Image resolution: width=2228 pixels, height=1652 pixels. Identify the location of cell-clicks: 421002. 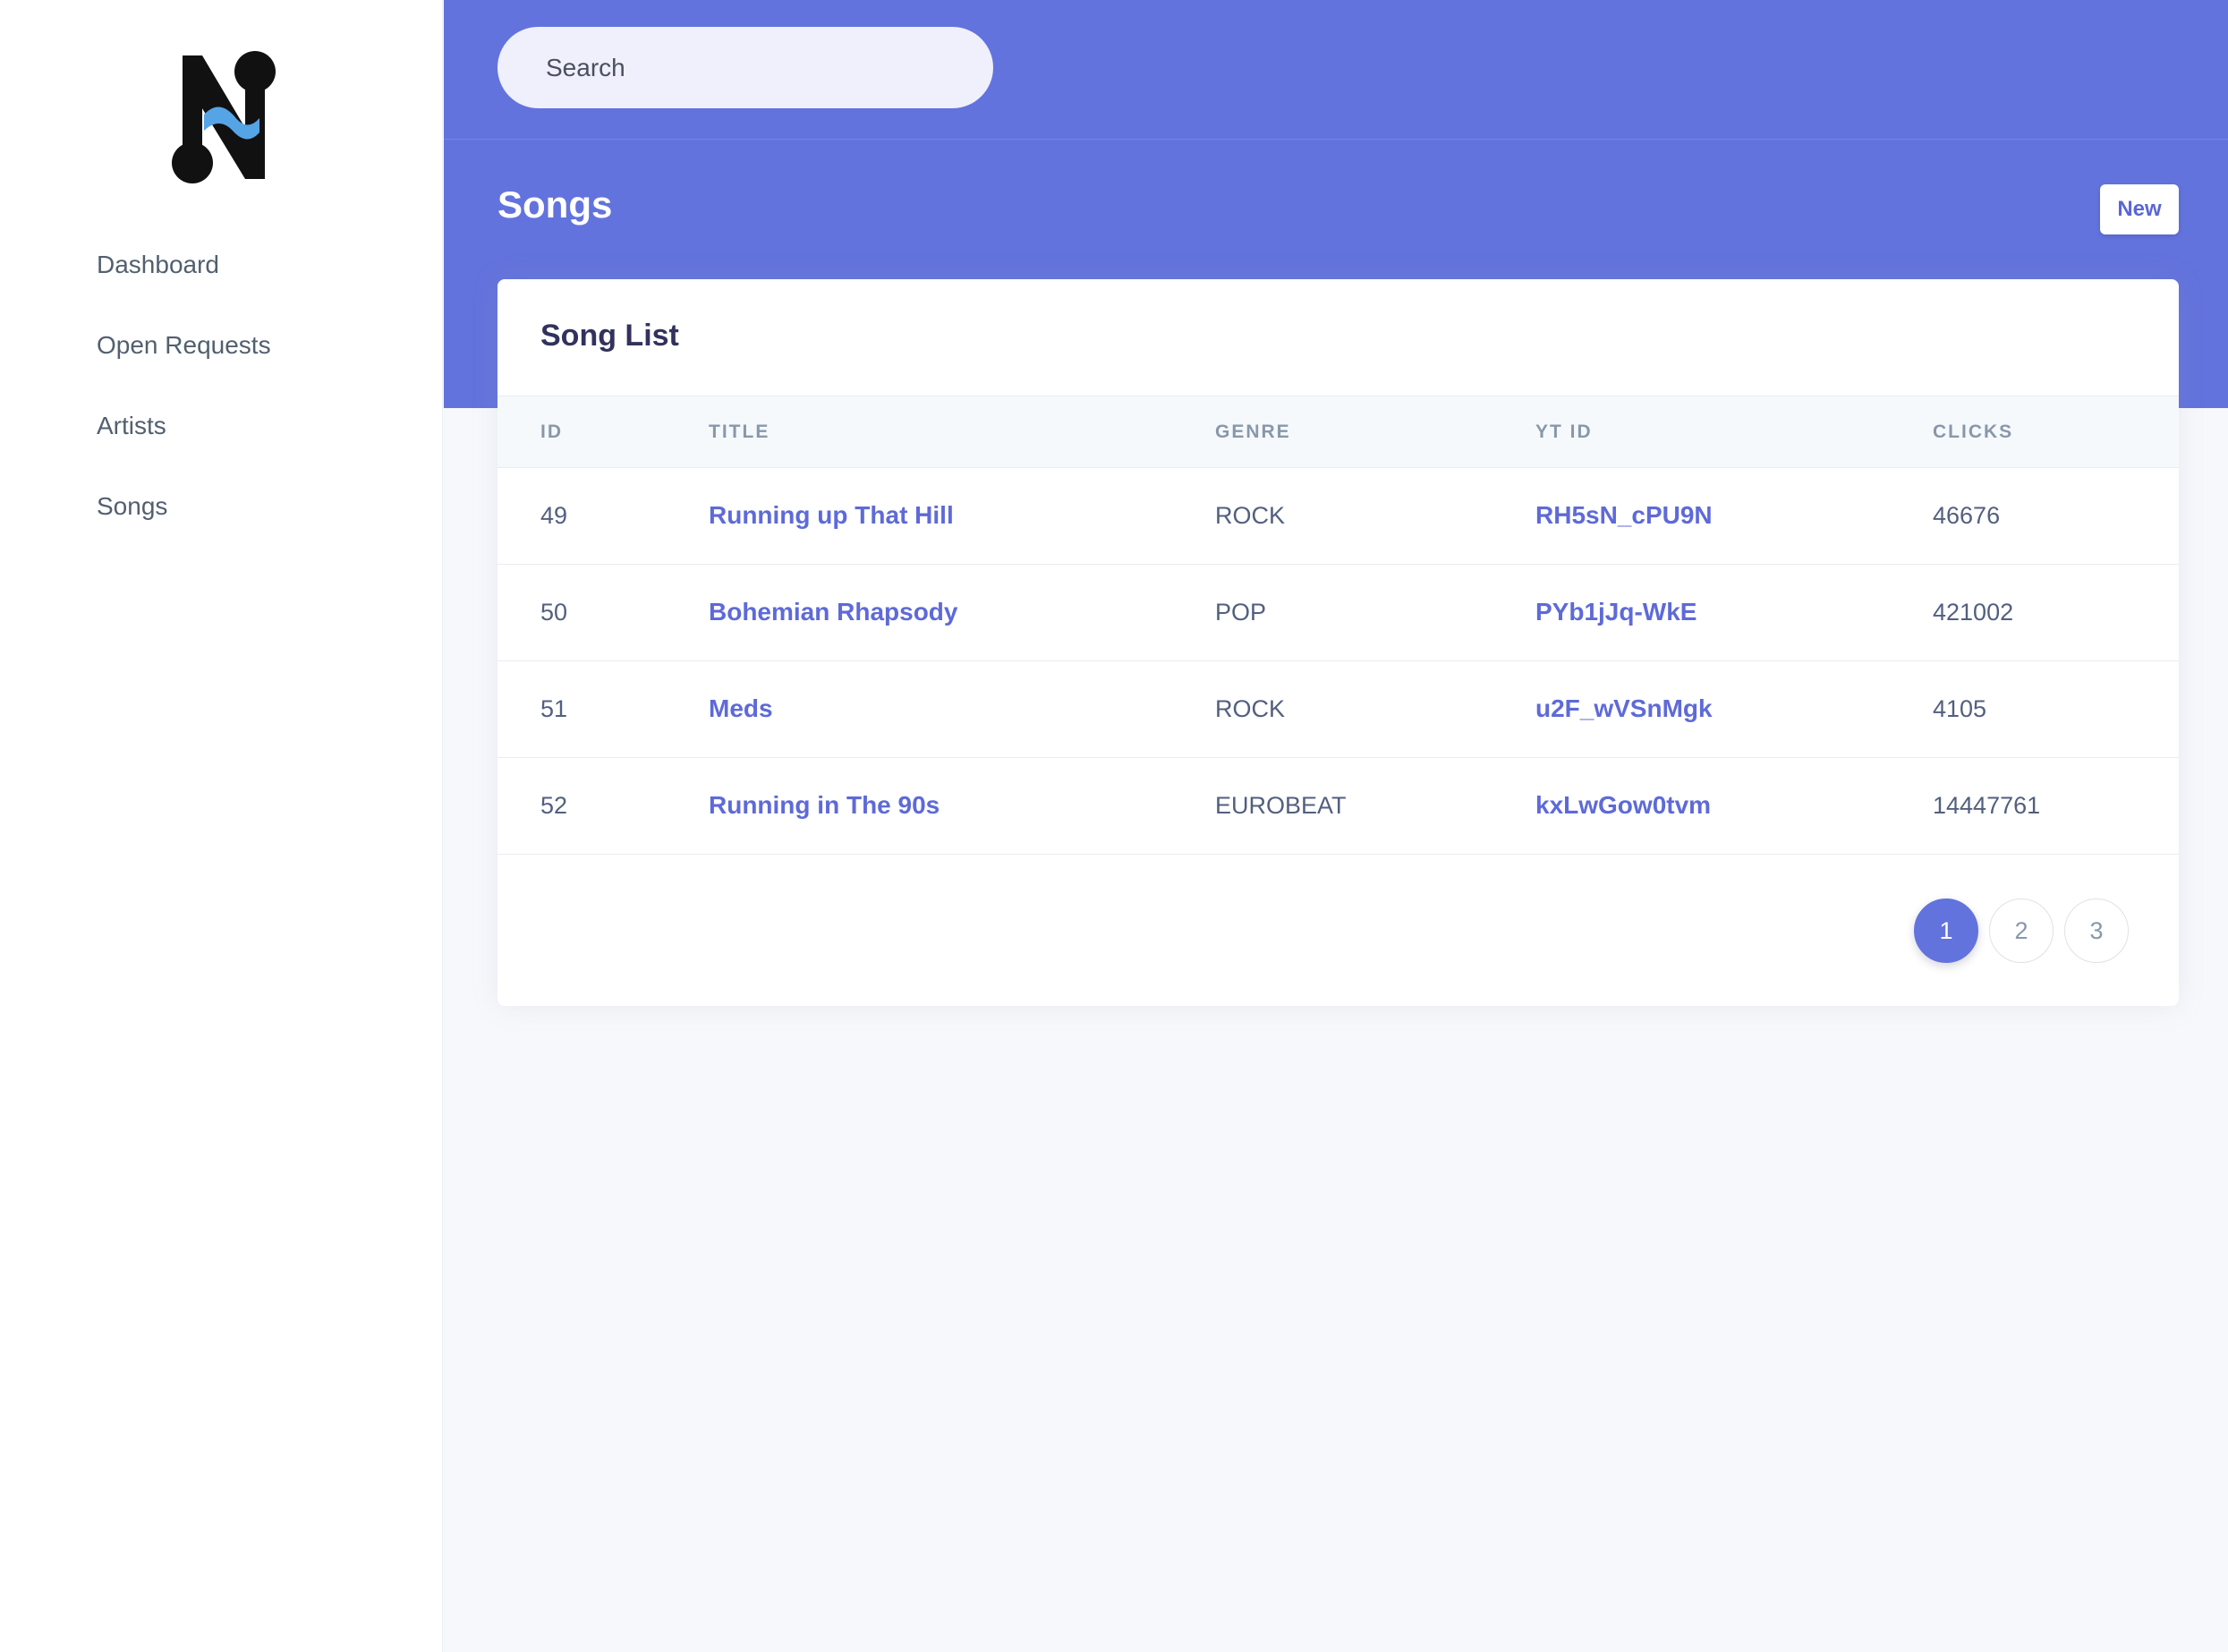
(1973, 612).